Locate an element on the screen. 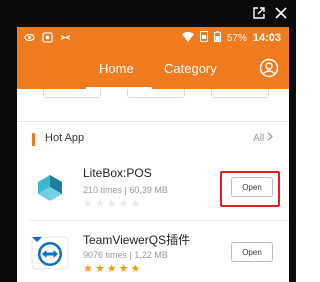  view-all-label: All is located at coordinates (259, 138).